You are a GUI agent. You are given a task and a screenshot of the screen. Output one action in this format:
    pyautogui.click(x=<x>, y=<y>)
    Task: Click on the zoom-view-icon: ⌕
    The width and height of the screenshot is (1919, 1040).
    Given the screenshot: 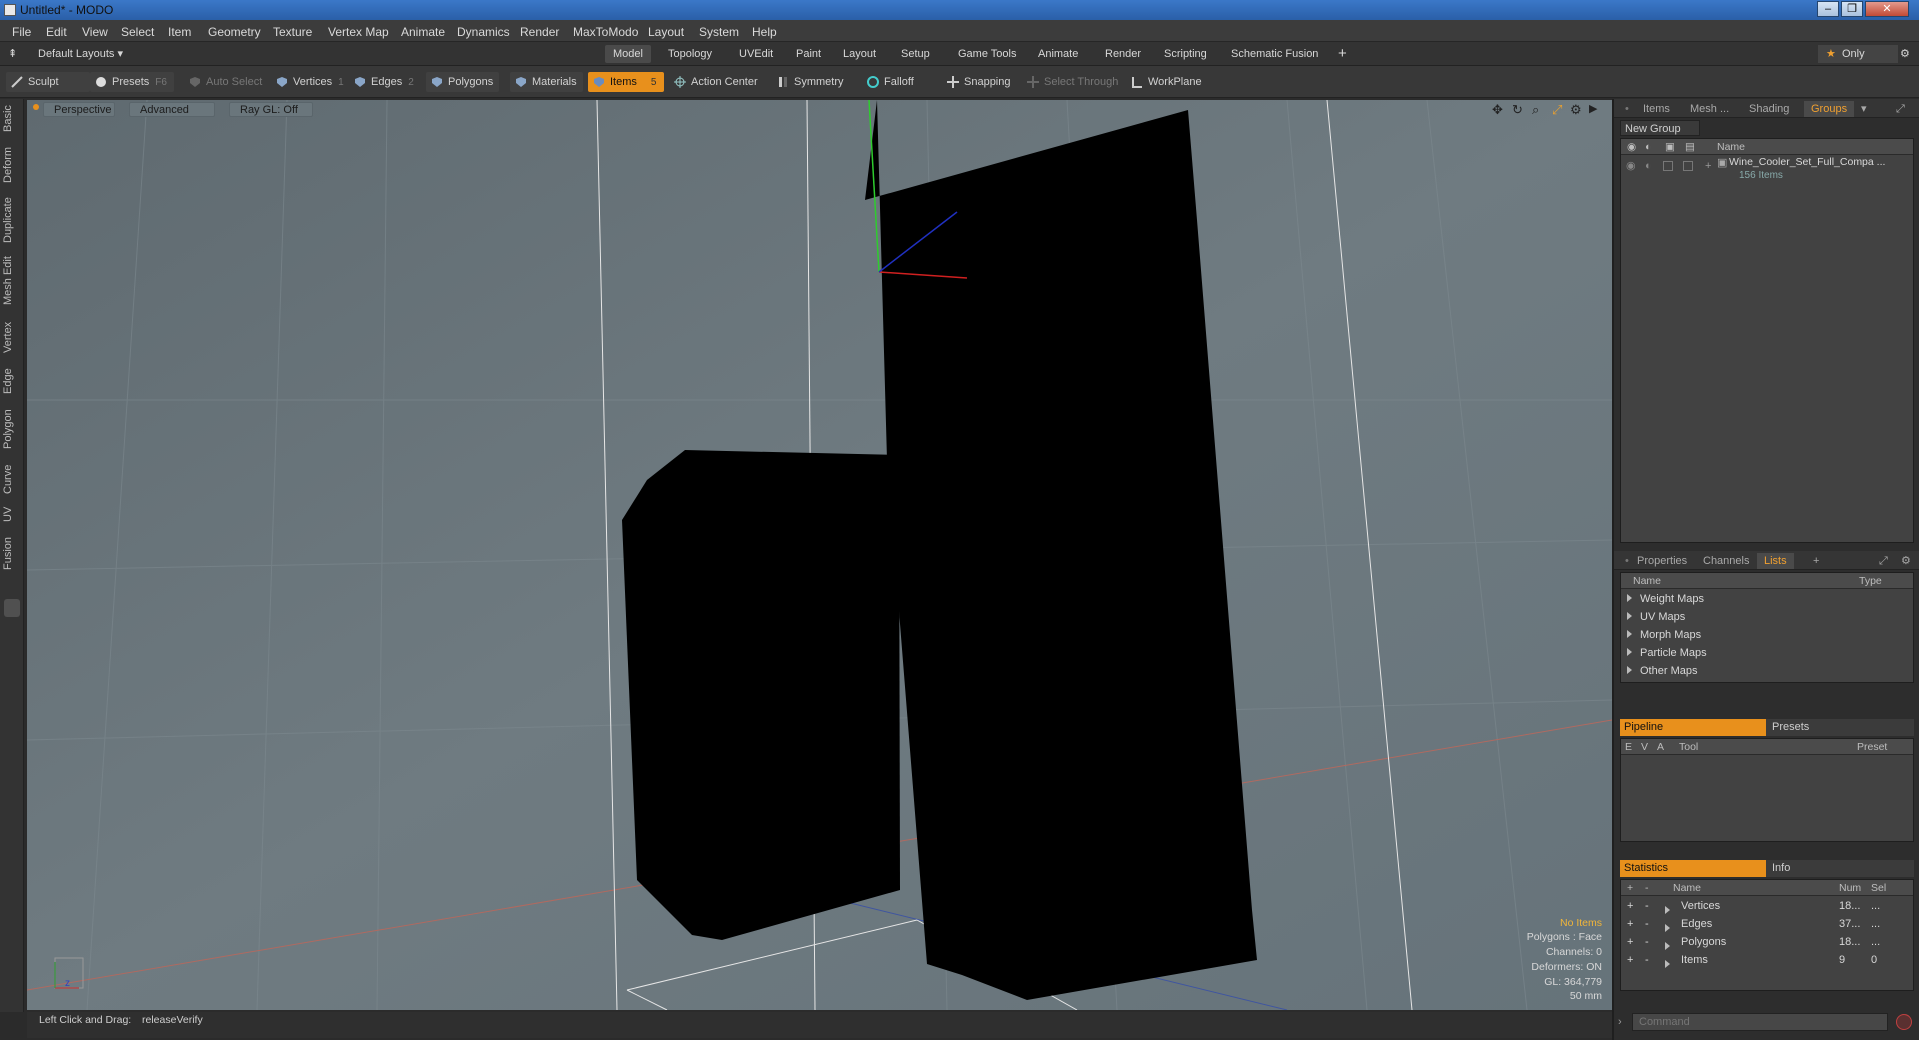 What is the action you would take?
    pyautogui.click(x=1535, y=110)
    